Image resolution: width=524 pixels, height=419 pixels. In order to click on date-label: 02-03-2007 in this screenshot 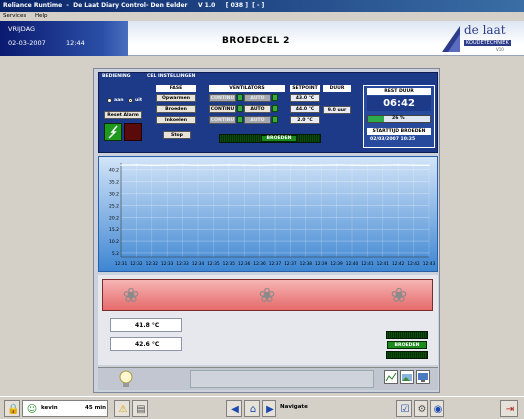, I will do `click(27, 43)`.